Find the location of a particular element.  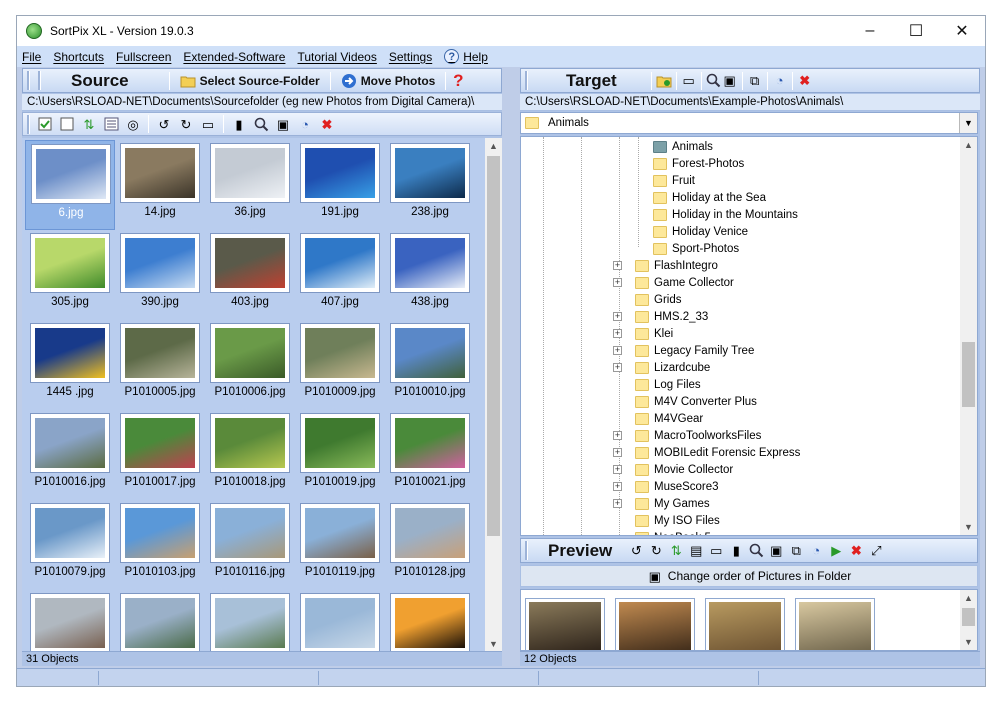

deselect-all-checkbox-icon is located at coordinates (67, 124).